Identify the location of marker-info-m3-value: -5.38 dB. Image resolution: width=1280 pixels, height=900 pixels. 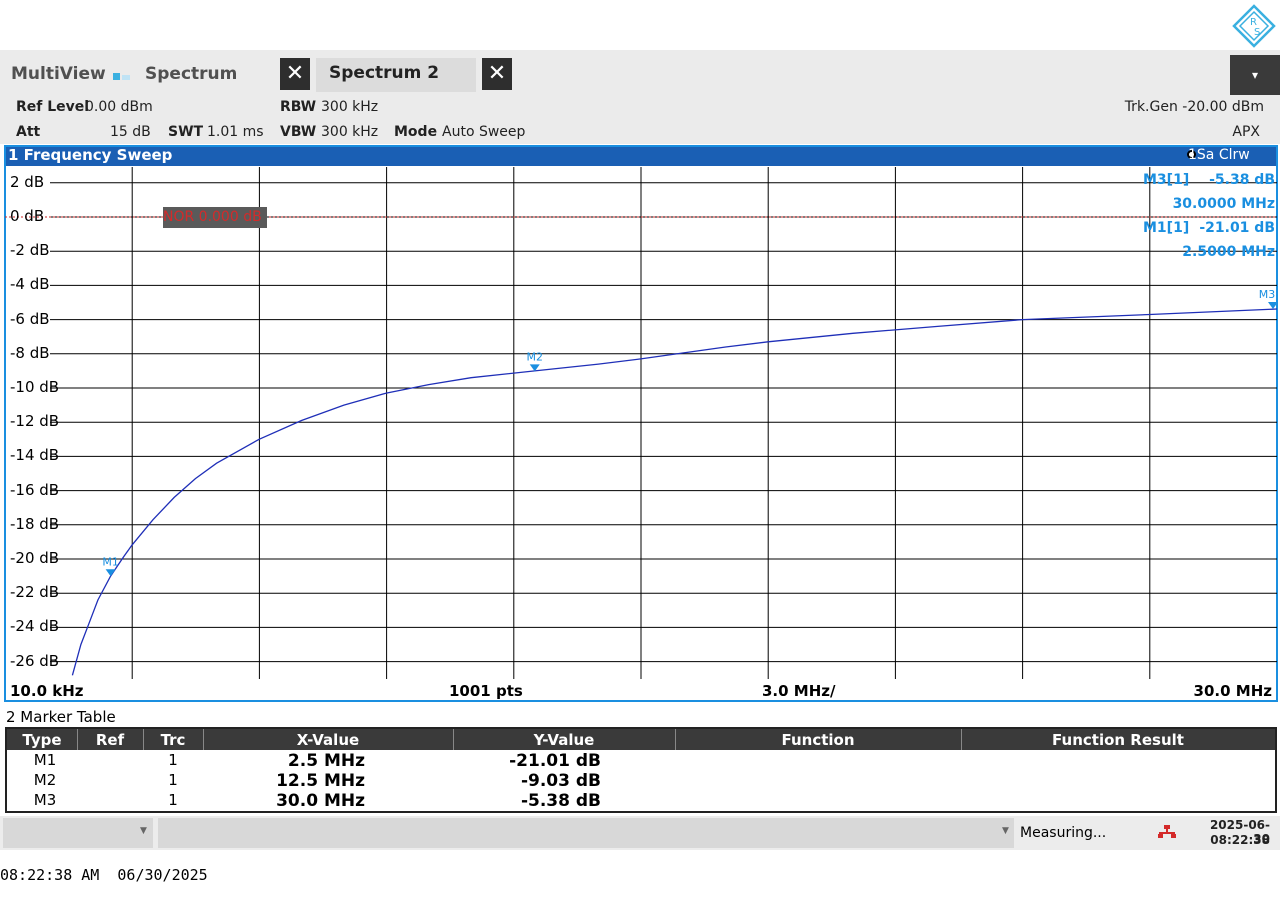
(1242, 180).